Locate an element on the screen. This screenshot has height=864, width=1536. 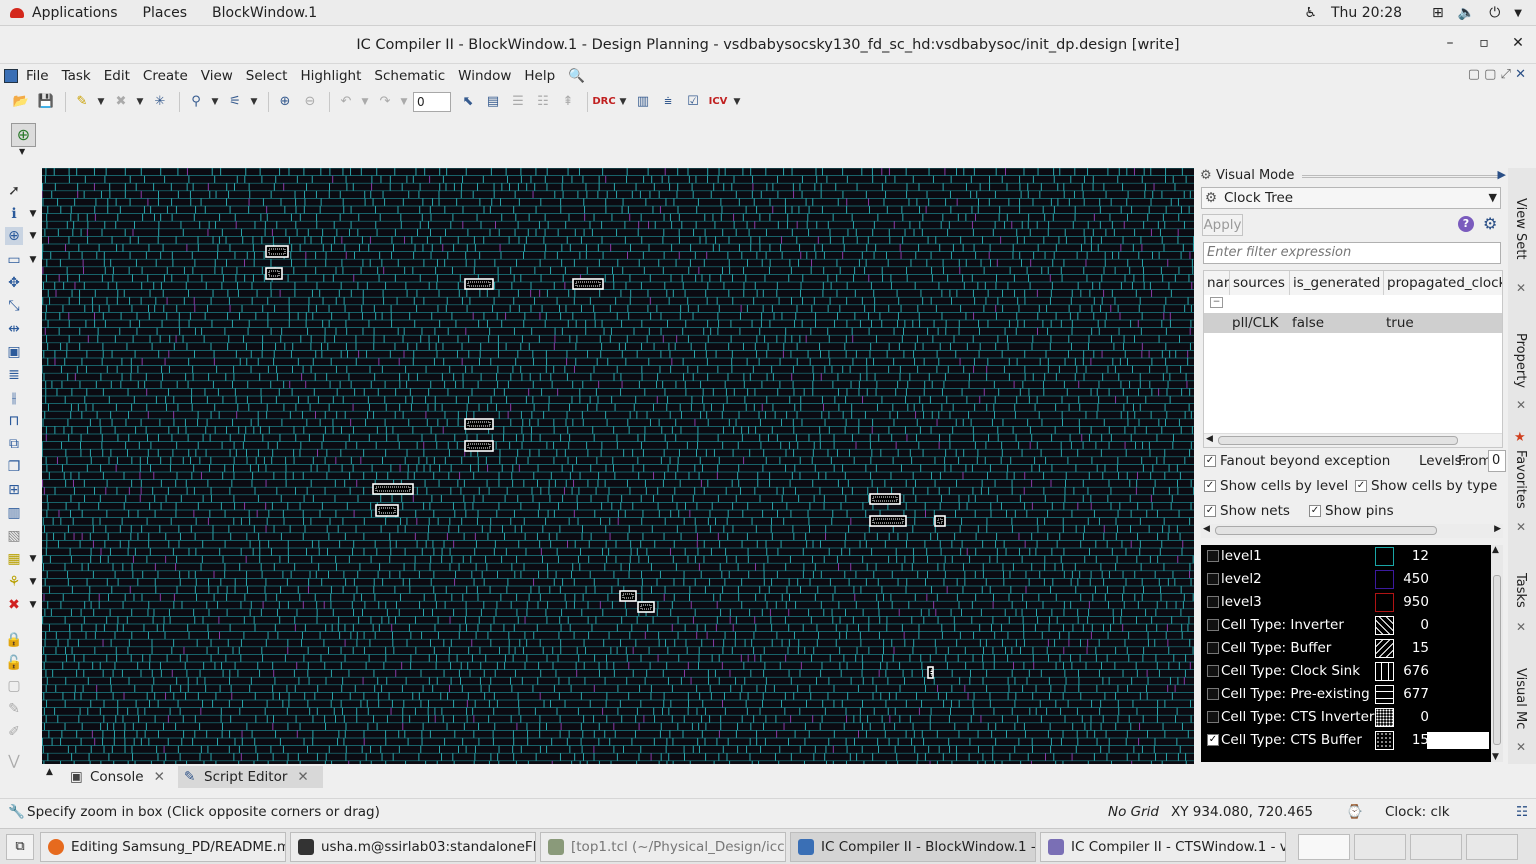
fanout-checkbox: ✓ is located at coordinates (1210, 461).